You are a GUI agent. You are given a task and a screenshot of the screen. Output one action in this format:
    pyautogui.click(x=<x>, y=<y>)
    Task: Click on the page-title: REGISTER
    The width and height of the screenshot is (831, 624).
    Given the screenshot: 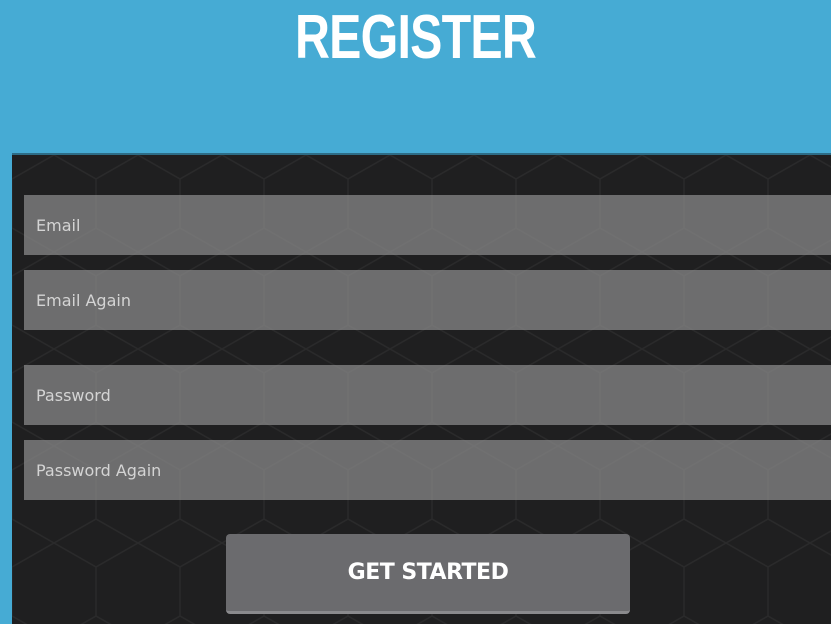 What is the action you would take?
    pyautogui.click(x=416, y=37)
    